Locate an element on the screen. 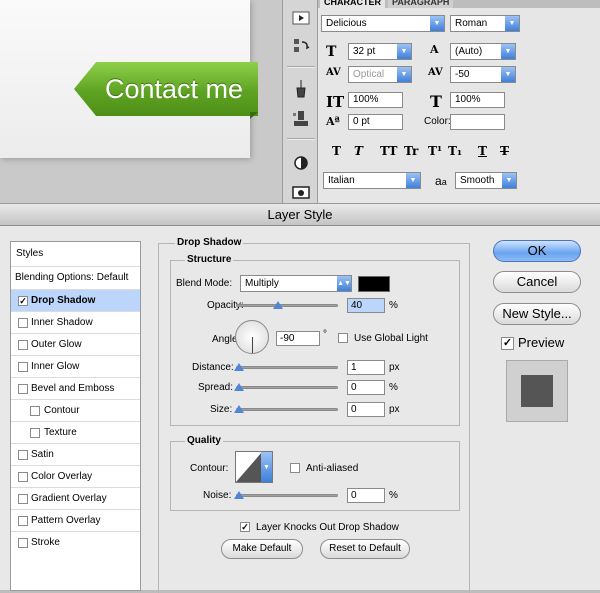  angle-input: -90 is located at coordinates (298, 338).